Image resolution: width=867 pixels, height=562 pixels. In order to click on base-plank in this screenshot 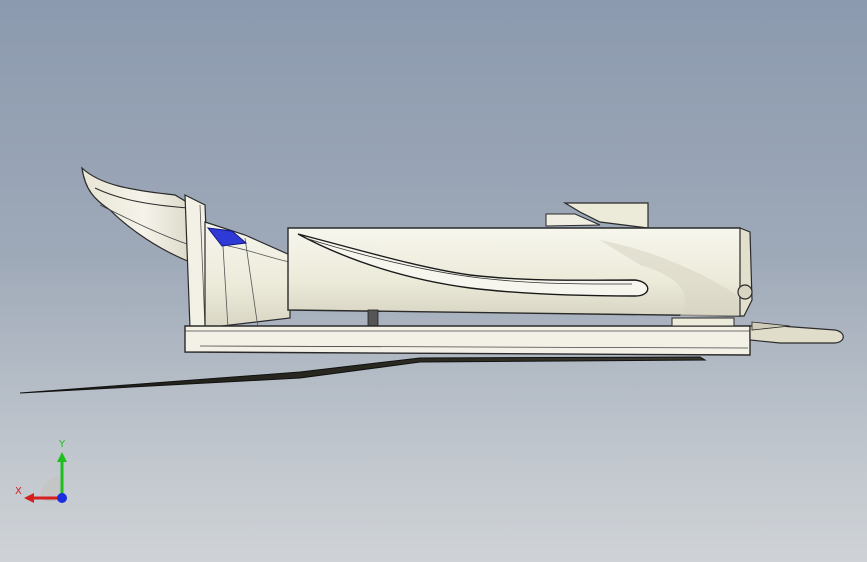, I will do `click(467, 340)`.